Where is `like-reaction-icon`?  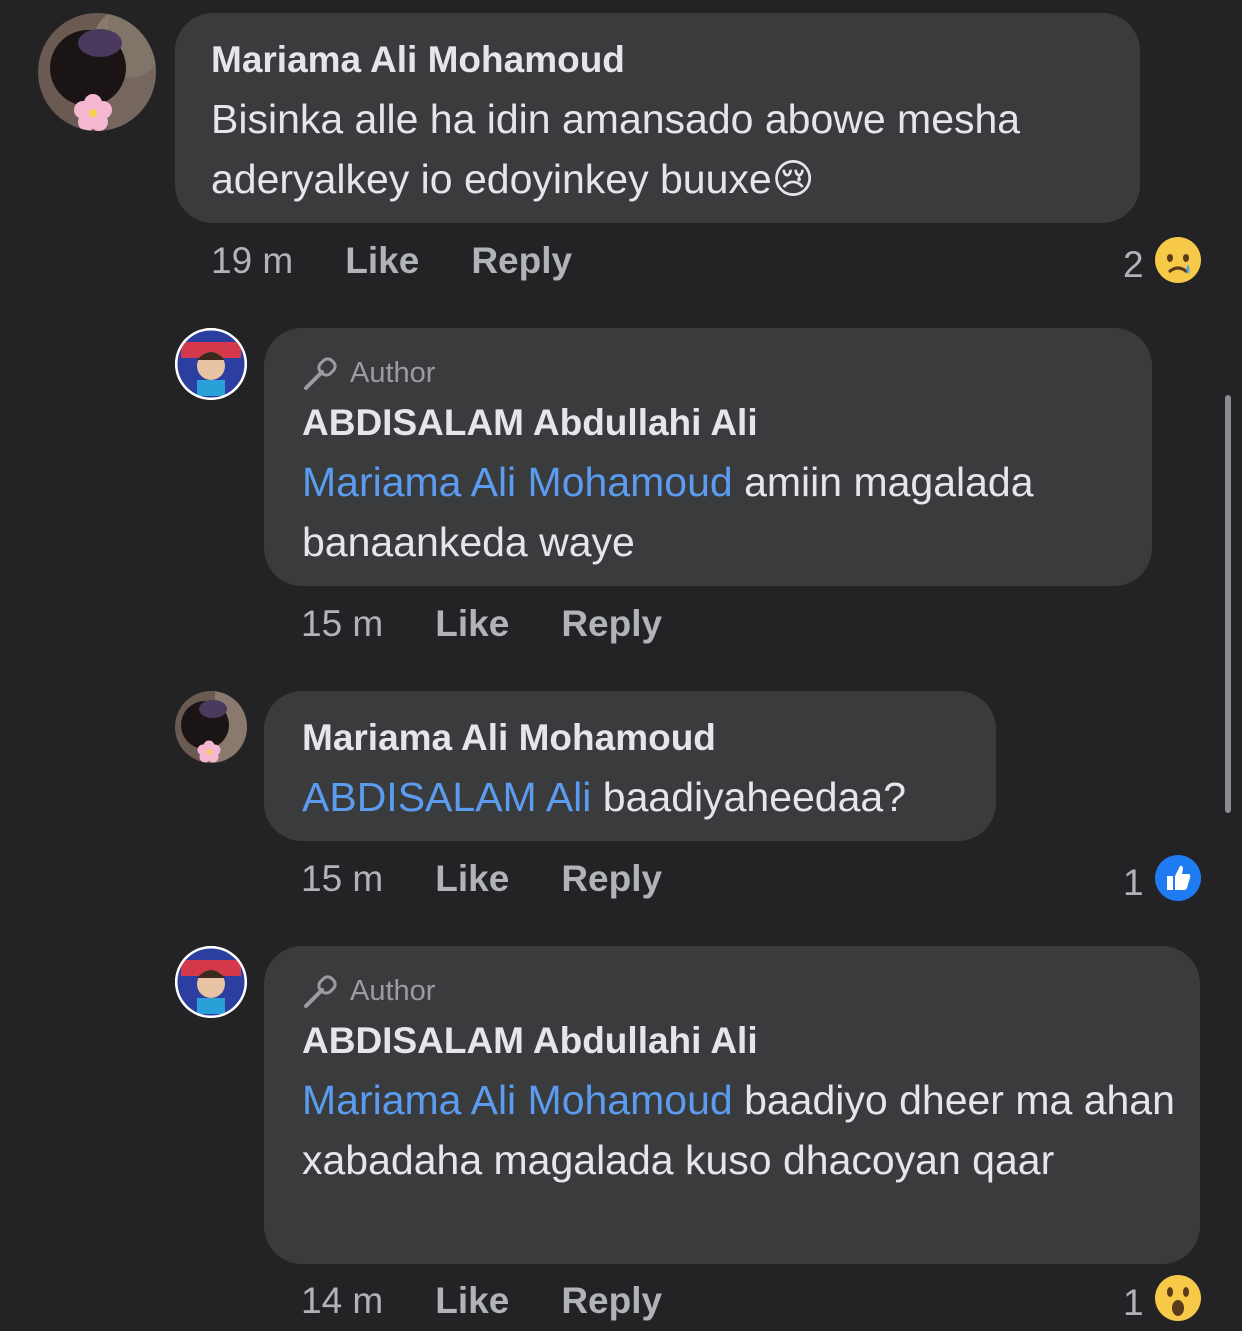 like-reaction-icon is located at coordinates (1178, 882).